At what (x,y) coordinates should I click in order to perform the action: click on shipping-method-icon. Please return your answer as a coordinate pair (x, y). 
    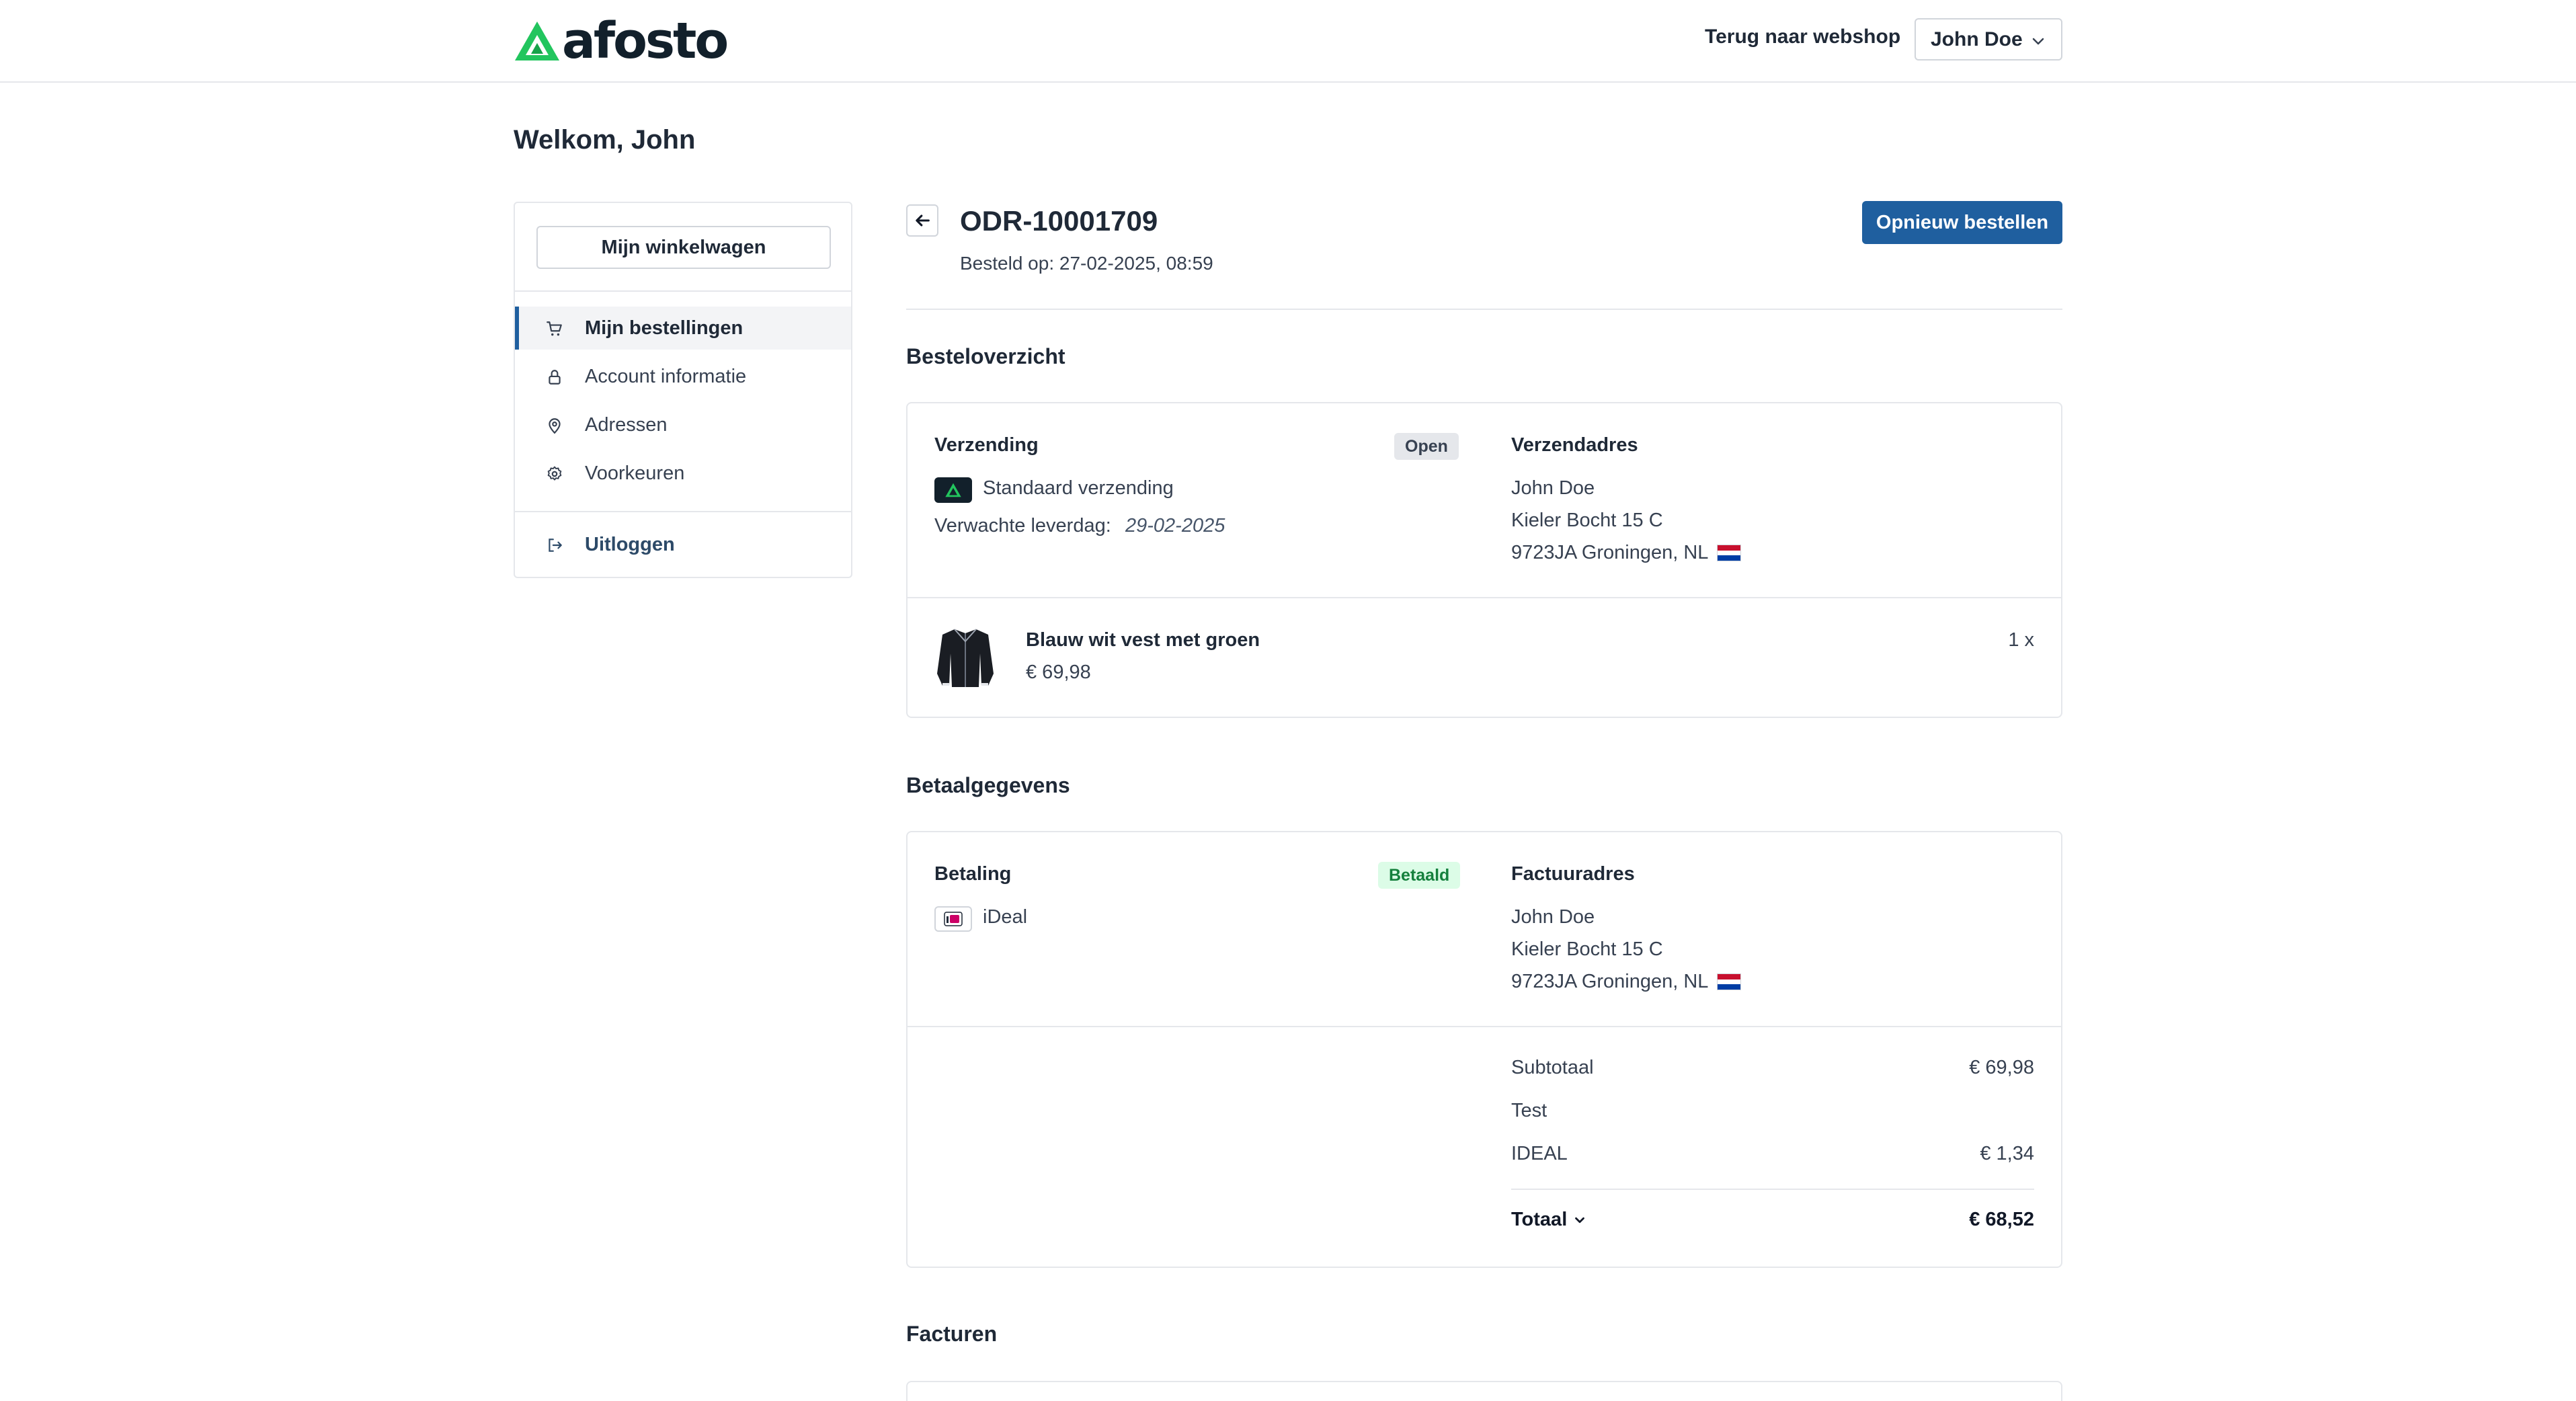
    Looking at the image, I should click on (953, 490).